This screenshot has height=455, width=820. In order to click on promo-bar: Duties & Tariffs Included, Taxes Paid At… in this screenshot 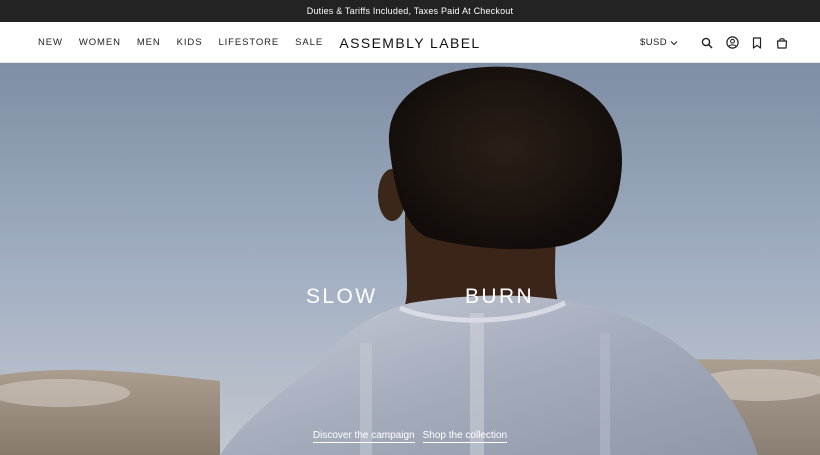, I will do `click(410, 11)`.